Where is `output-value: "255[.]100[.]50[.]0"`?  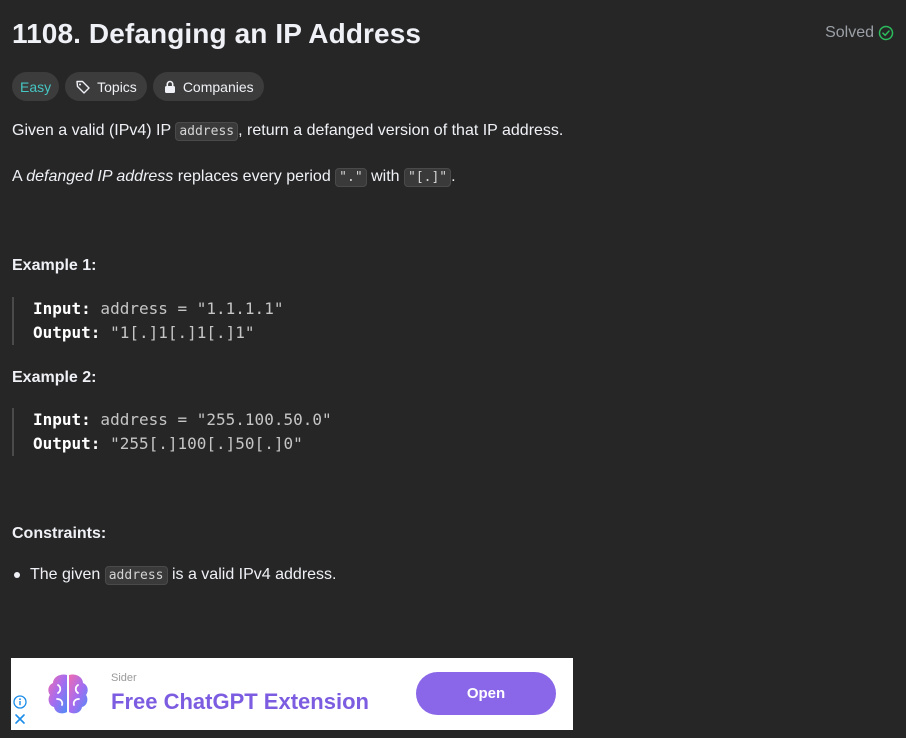 output-value: "255[.]100[.]50[.]0" is located at coordinates (201, 443).